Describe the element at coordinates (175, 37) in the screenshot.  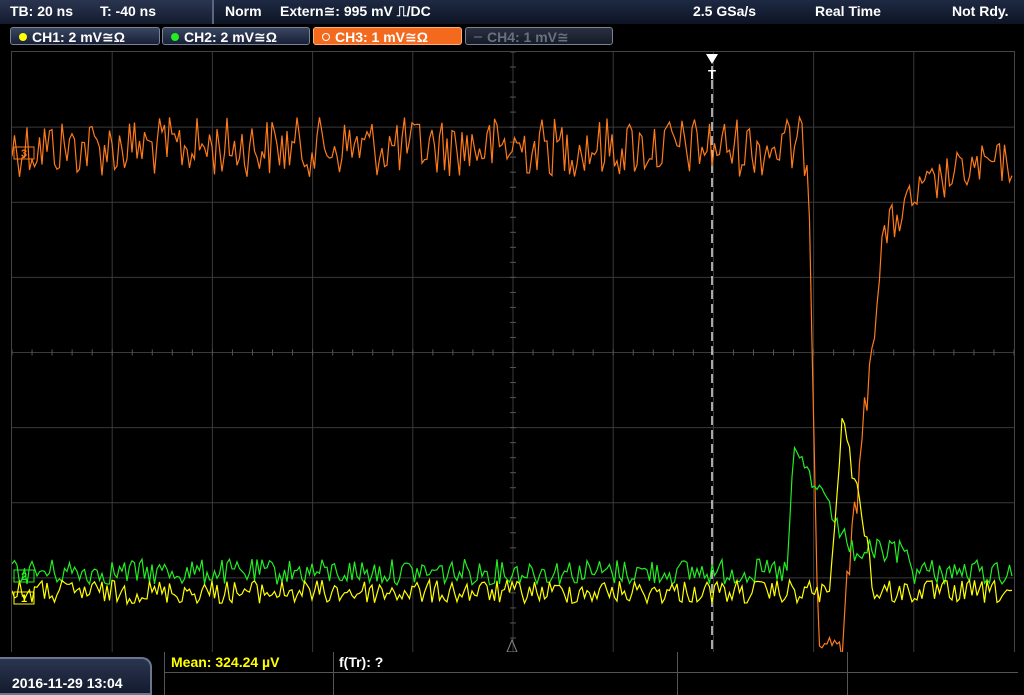
I see `channel-2-dot-icon` at that location.